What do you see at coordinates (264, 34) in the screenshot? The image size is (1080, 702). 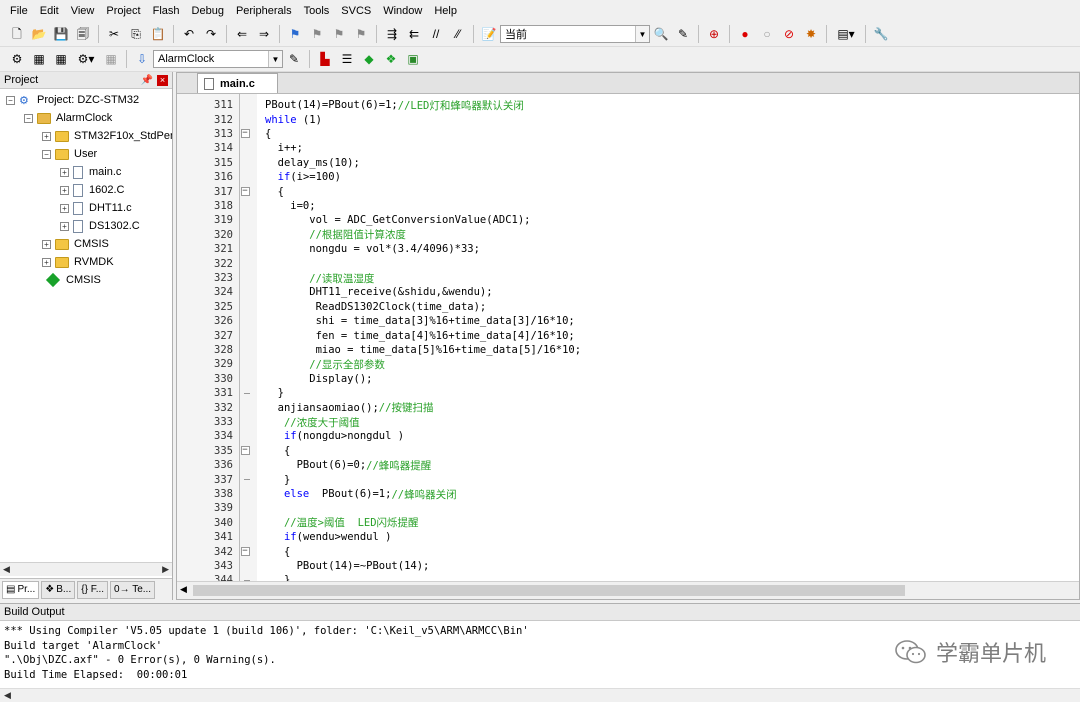 I see `navigate-forward-icon: ⇒` at bounding box center [264, 34].